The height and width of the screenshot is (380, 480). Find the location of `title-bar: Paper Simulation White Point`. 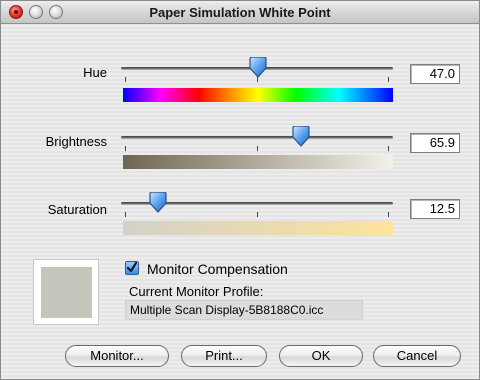

title-bar: Paper Simulation White Point is located at coordinates (240, 12).